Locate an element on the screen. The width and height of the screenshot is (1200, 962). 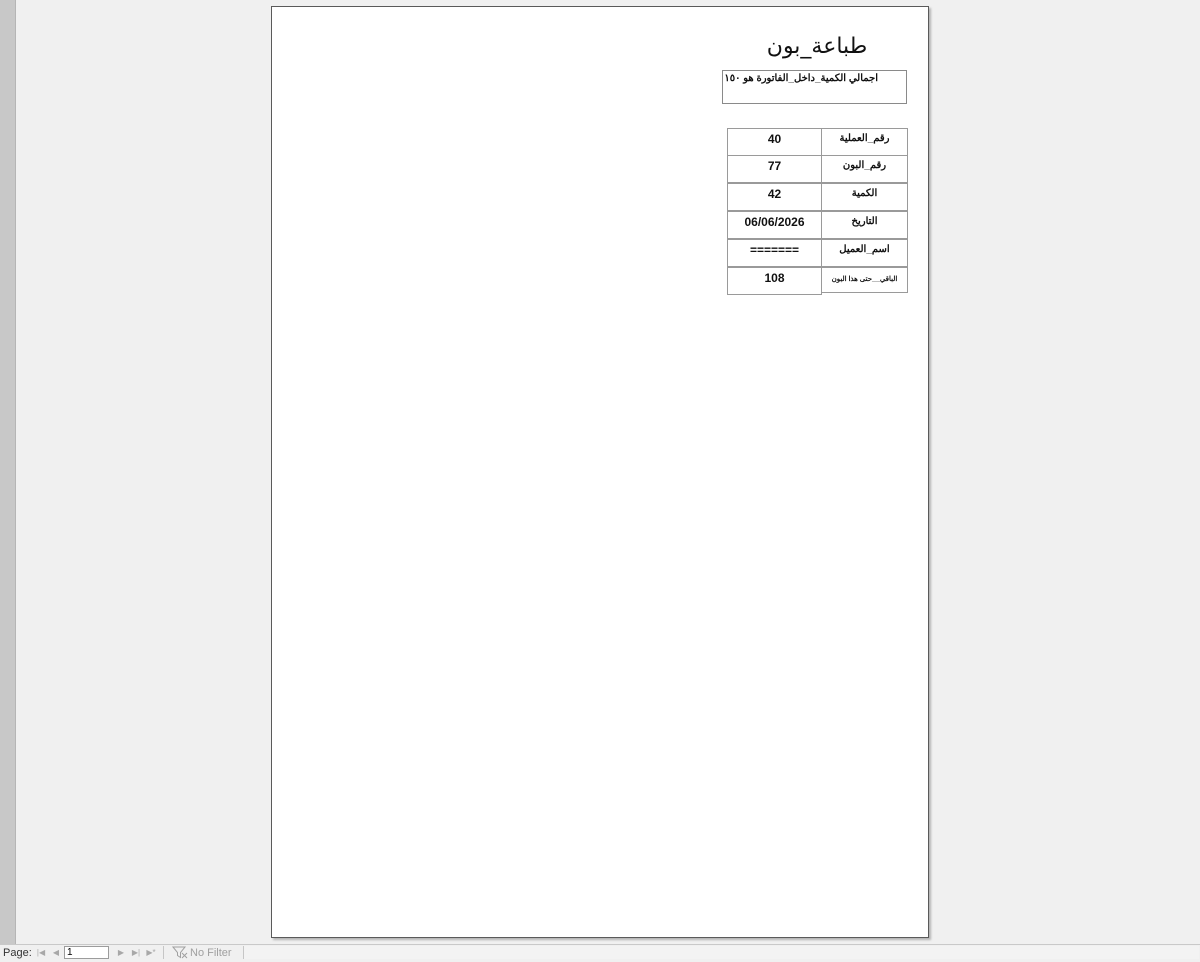
divider is located at coordinates (163, 952).